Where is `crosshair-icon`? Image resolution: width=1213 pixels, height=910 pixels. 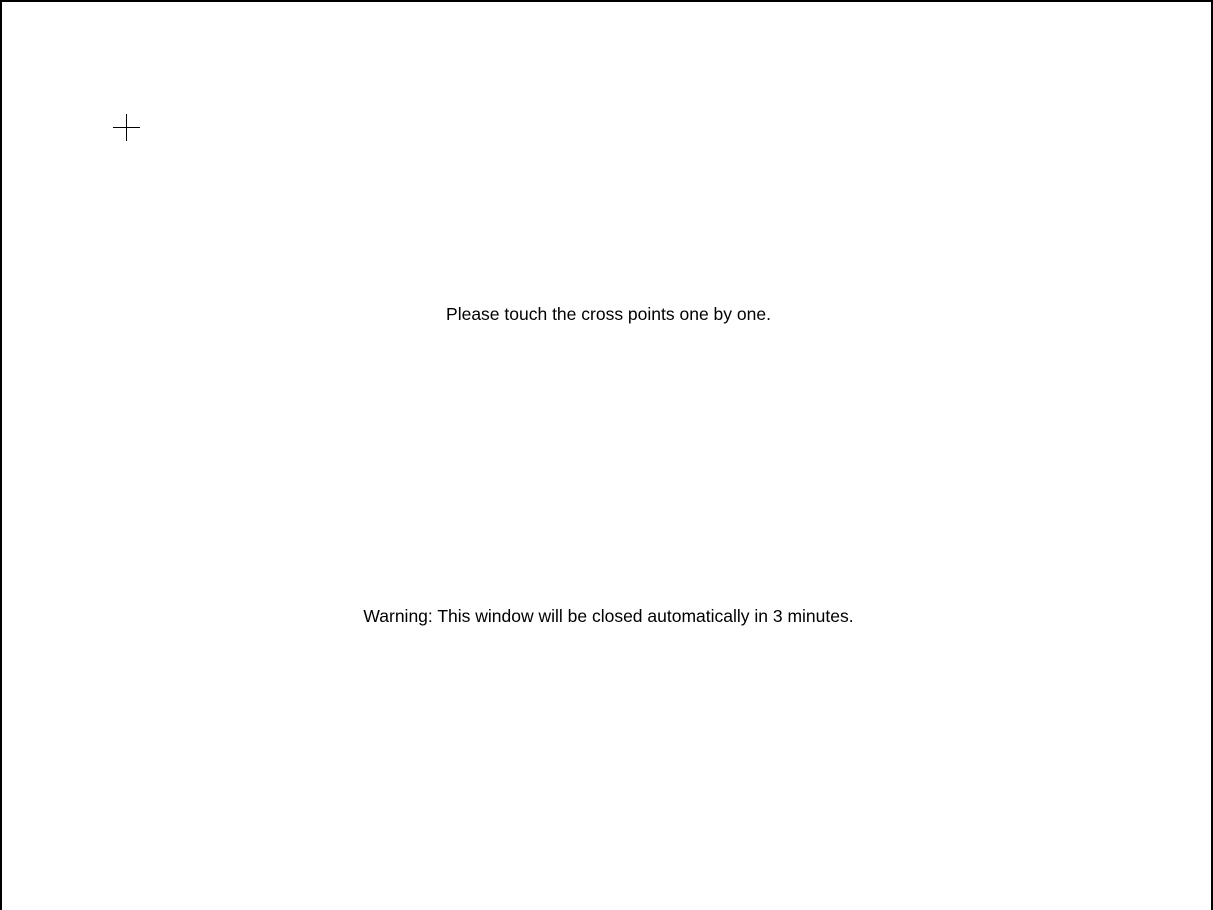 crosshair-icon is located at coordinates (126, 127).